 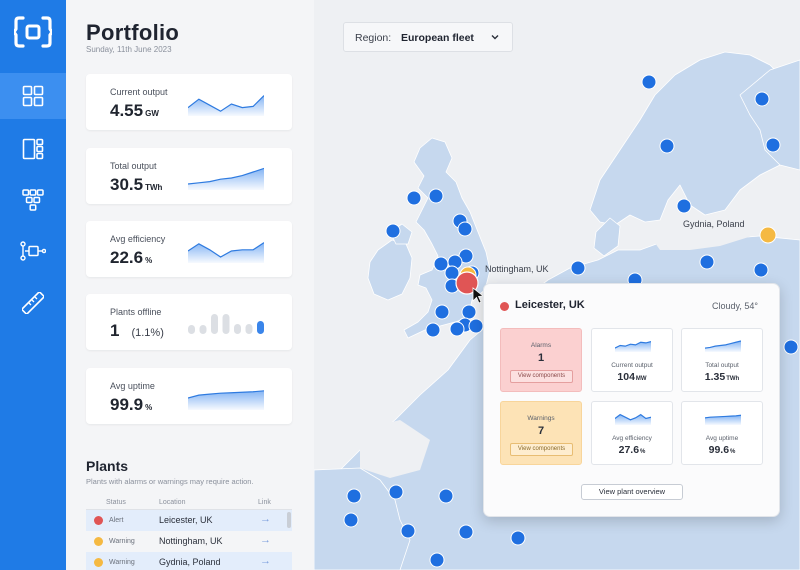 What do you see at coordinates (116, 520) in the screenshot?
I see `status-text: Alert` at bounding box center [116, 520].